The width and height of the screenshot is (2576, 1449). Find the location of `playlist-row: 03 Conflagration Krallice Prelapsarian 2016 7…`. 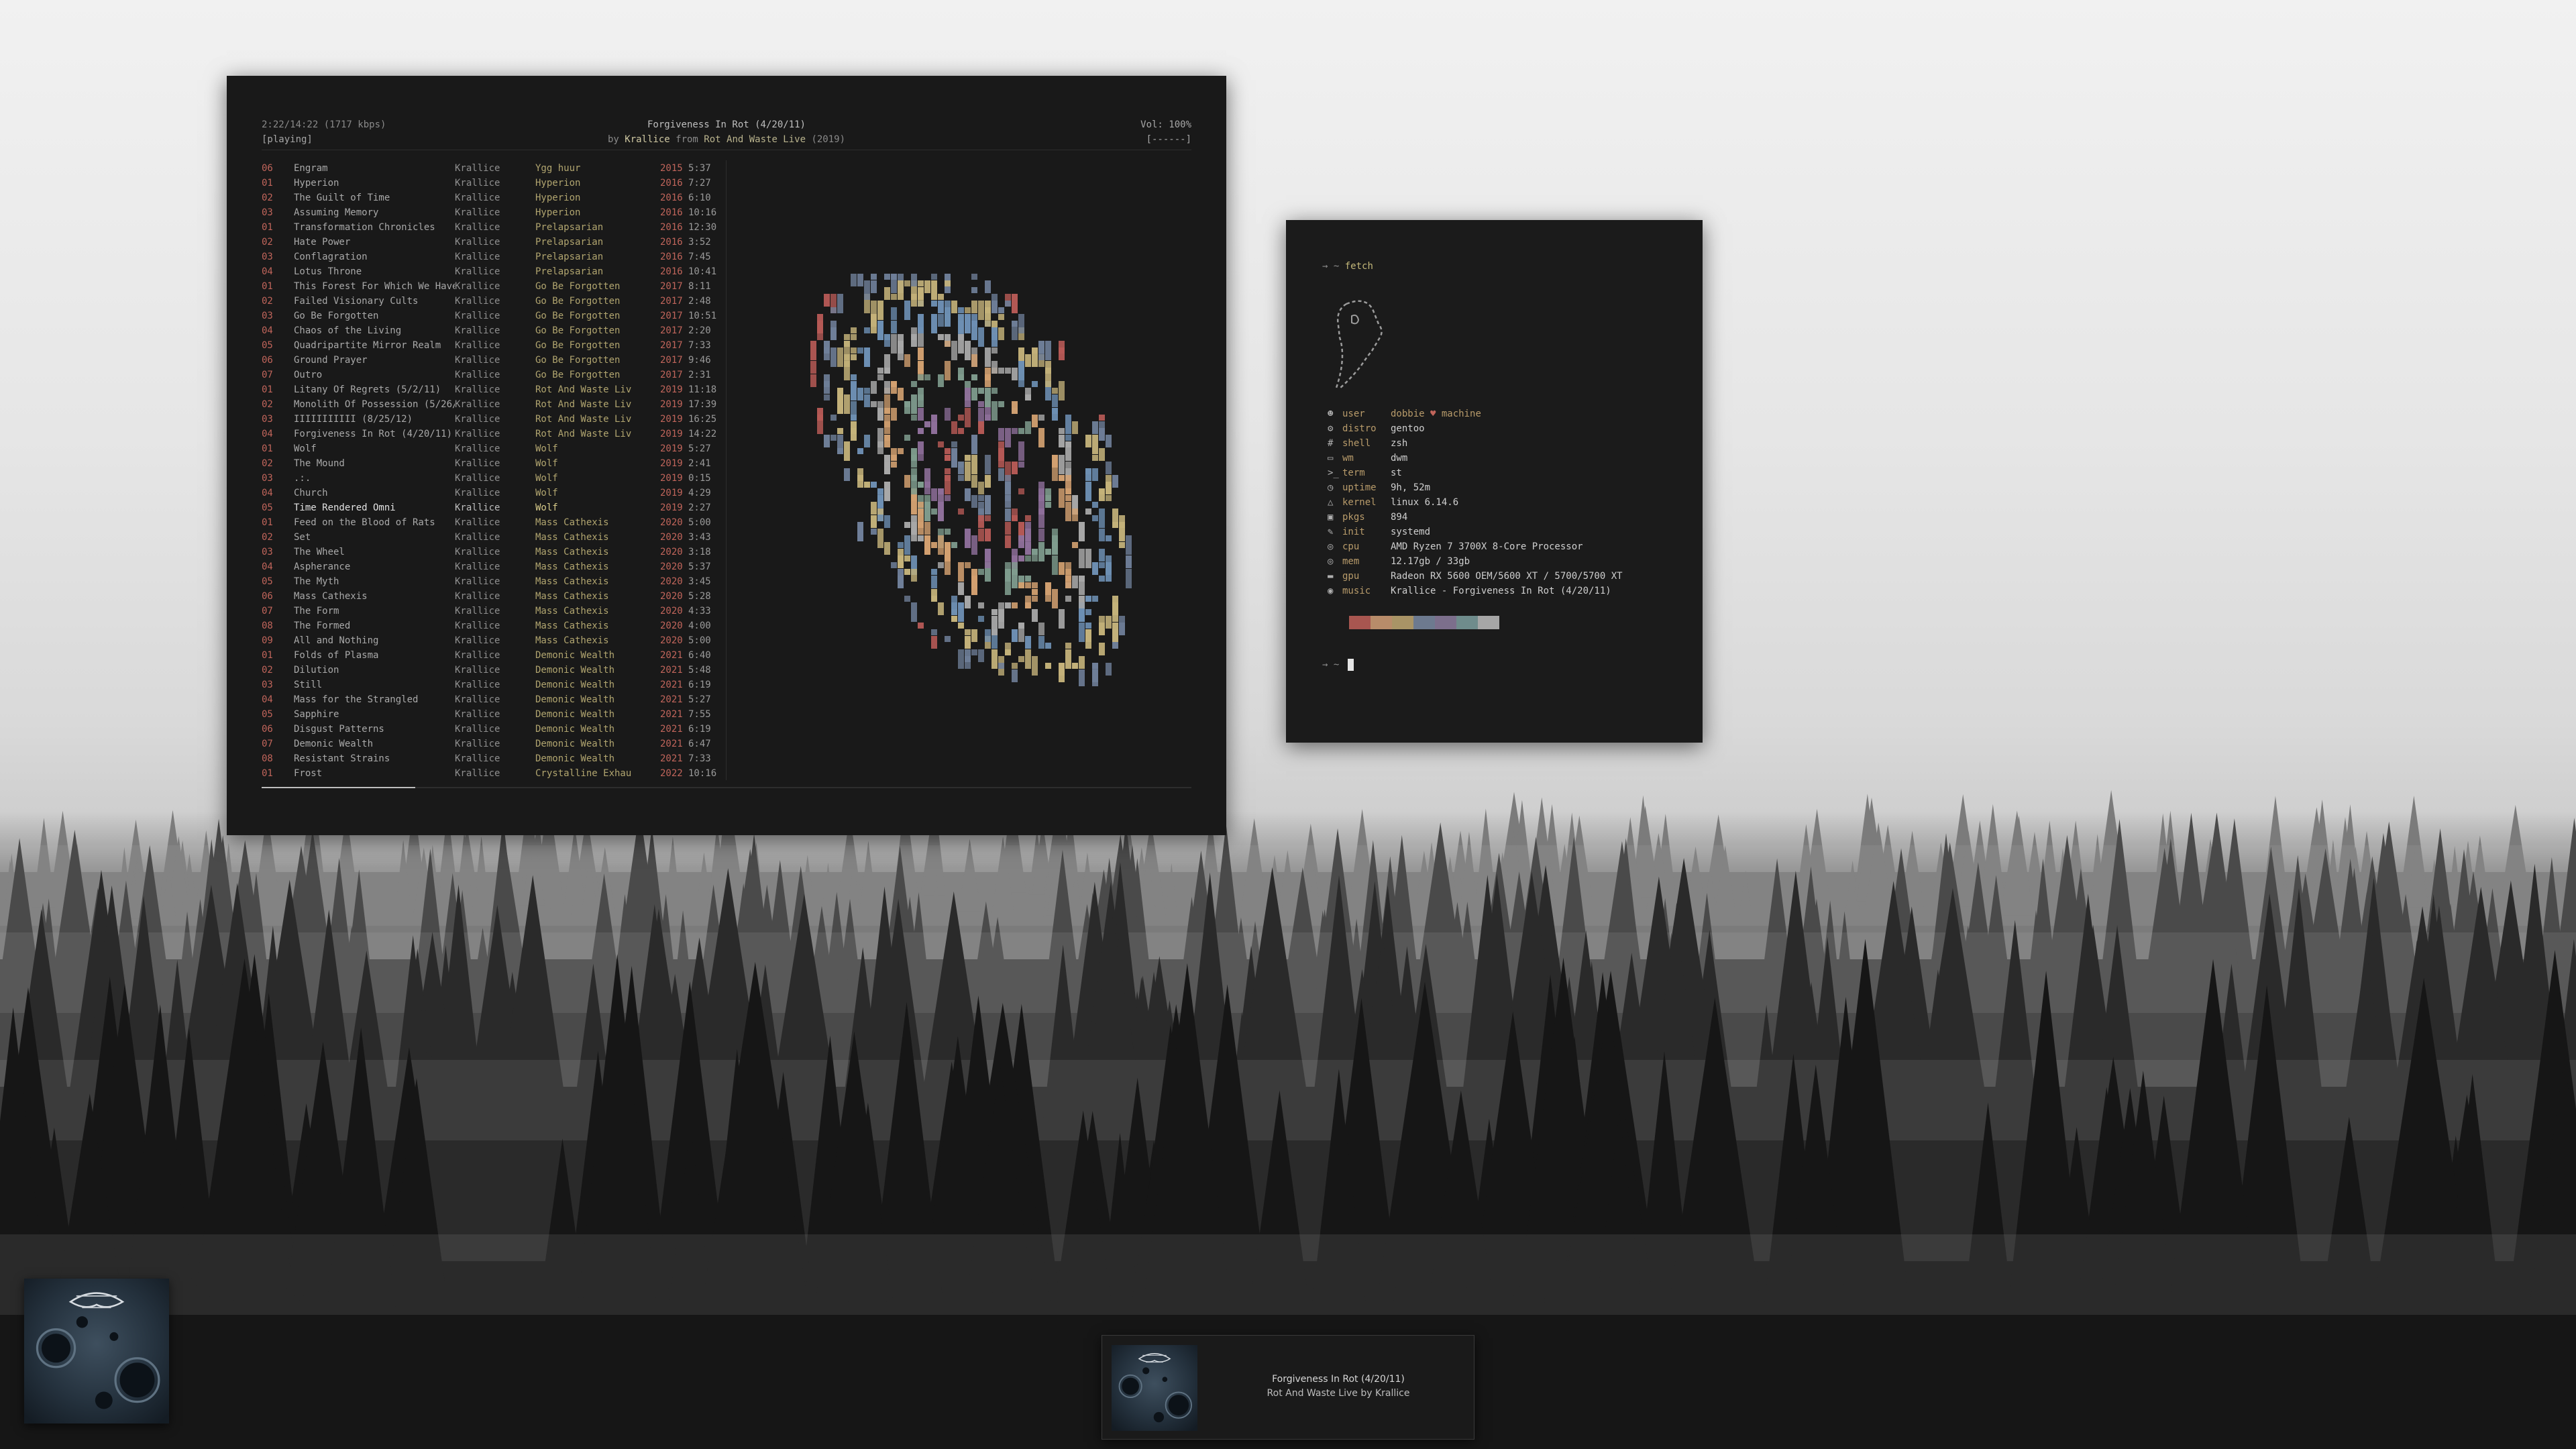

playlist-row: 03 Conflagration Krallice Prelapsarian 2016 7… is located at coordinates (486, 257).